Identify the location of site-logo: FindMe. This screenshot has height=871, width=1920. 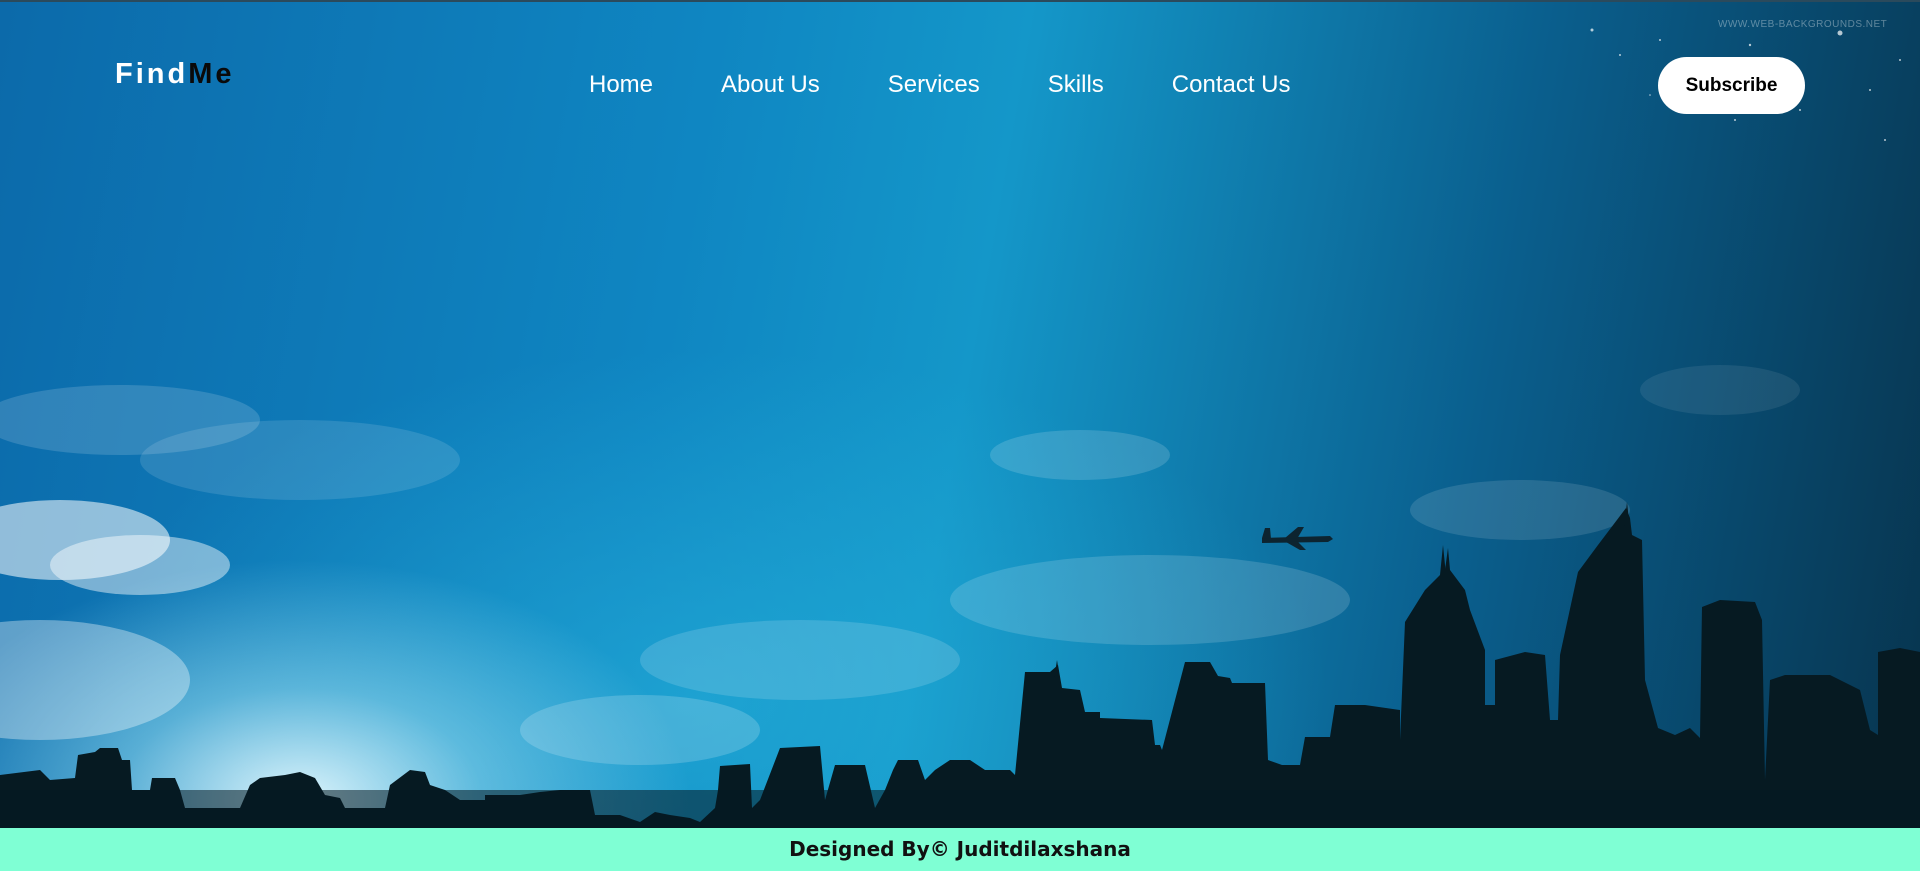
(175, 74).